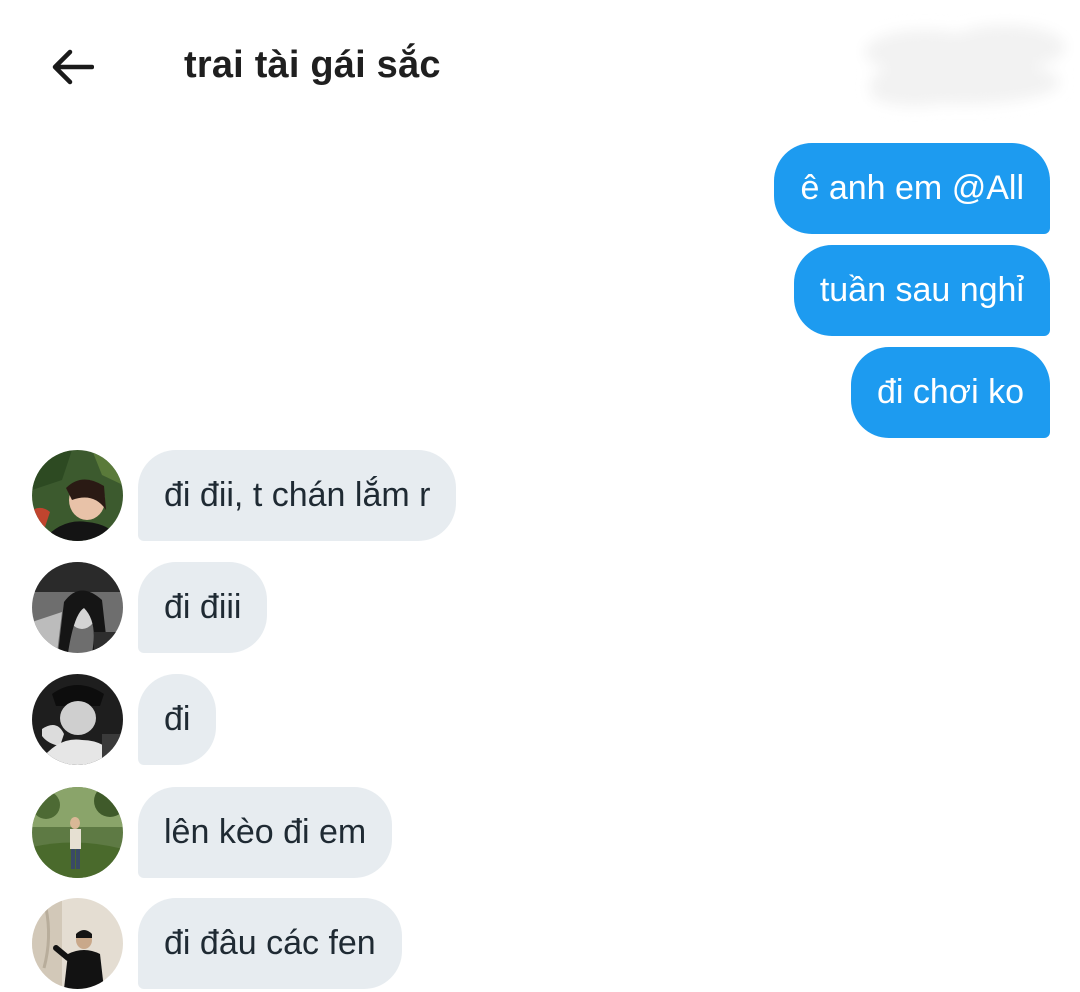  Describe the element at coordinates (177, 719) in the screenshot. I see `incoming-message: đi` at that location.